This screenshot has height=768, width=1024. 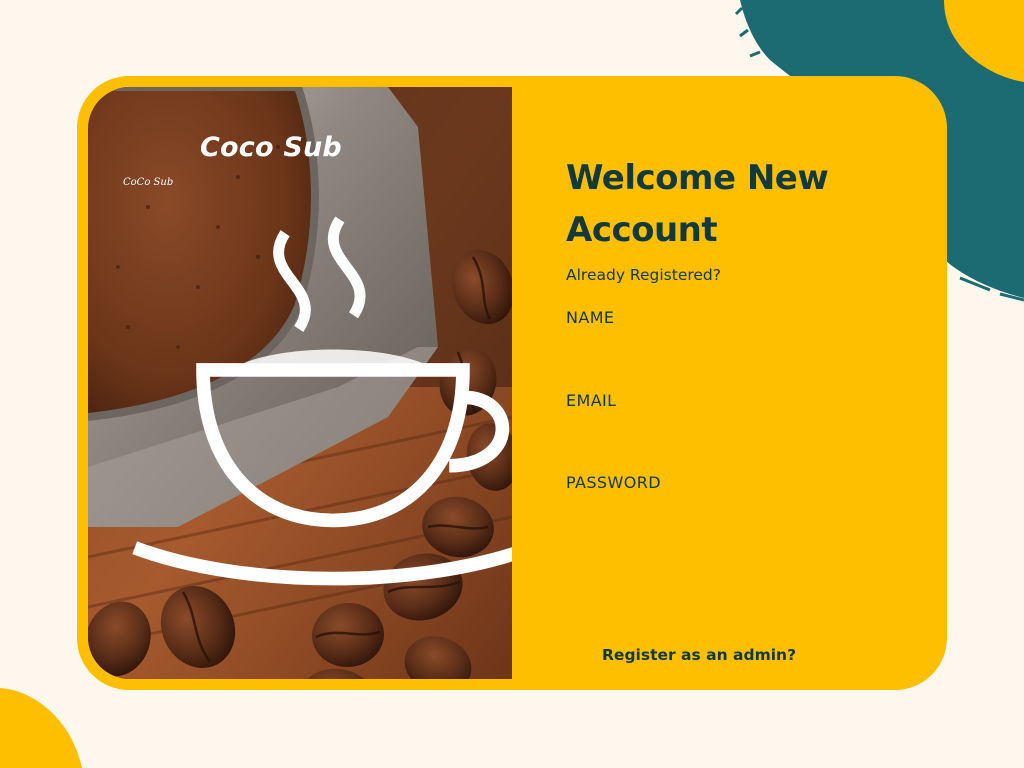 I want to click on email-label: EMAIL, so click(x=591, y=400).